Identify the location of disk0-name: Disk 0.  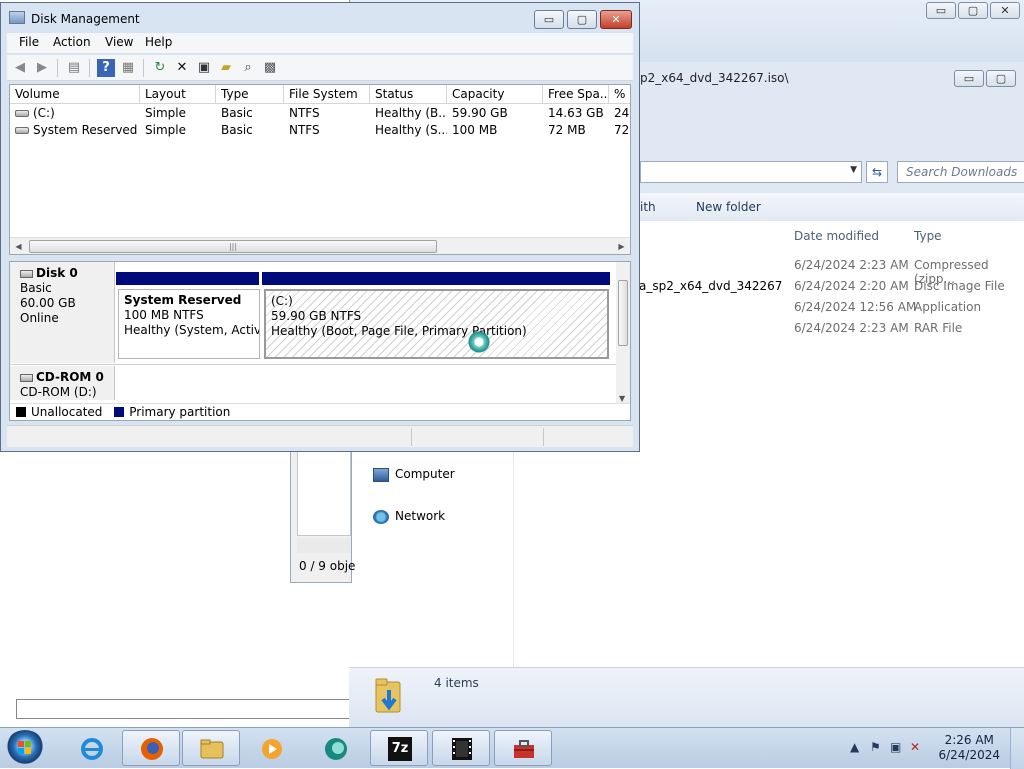
(57, 273).